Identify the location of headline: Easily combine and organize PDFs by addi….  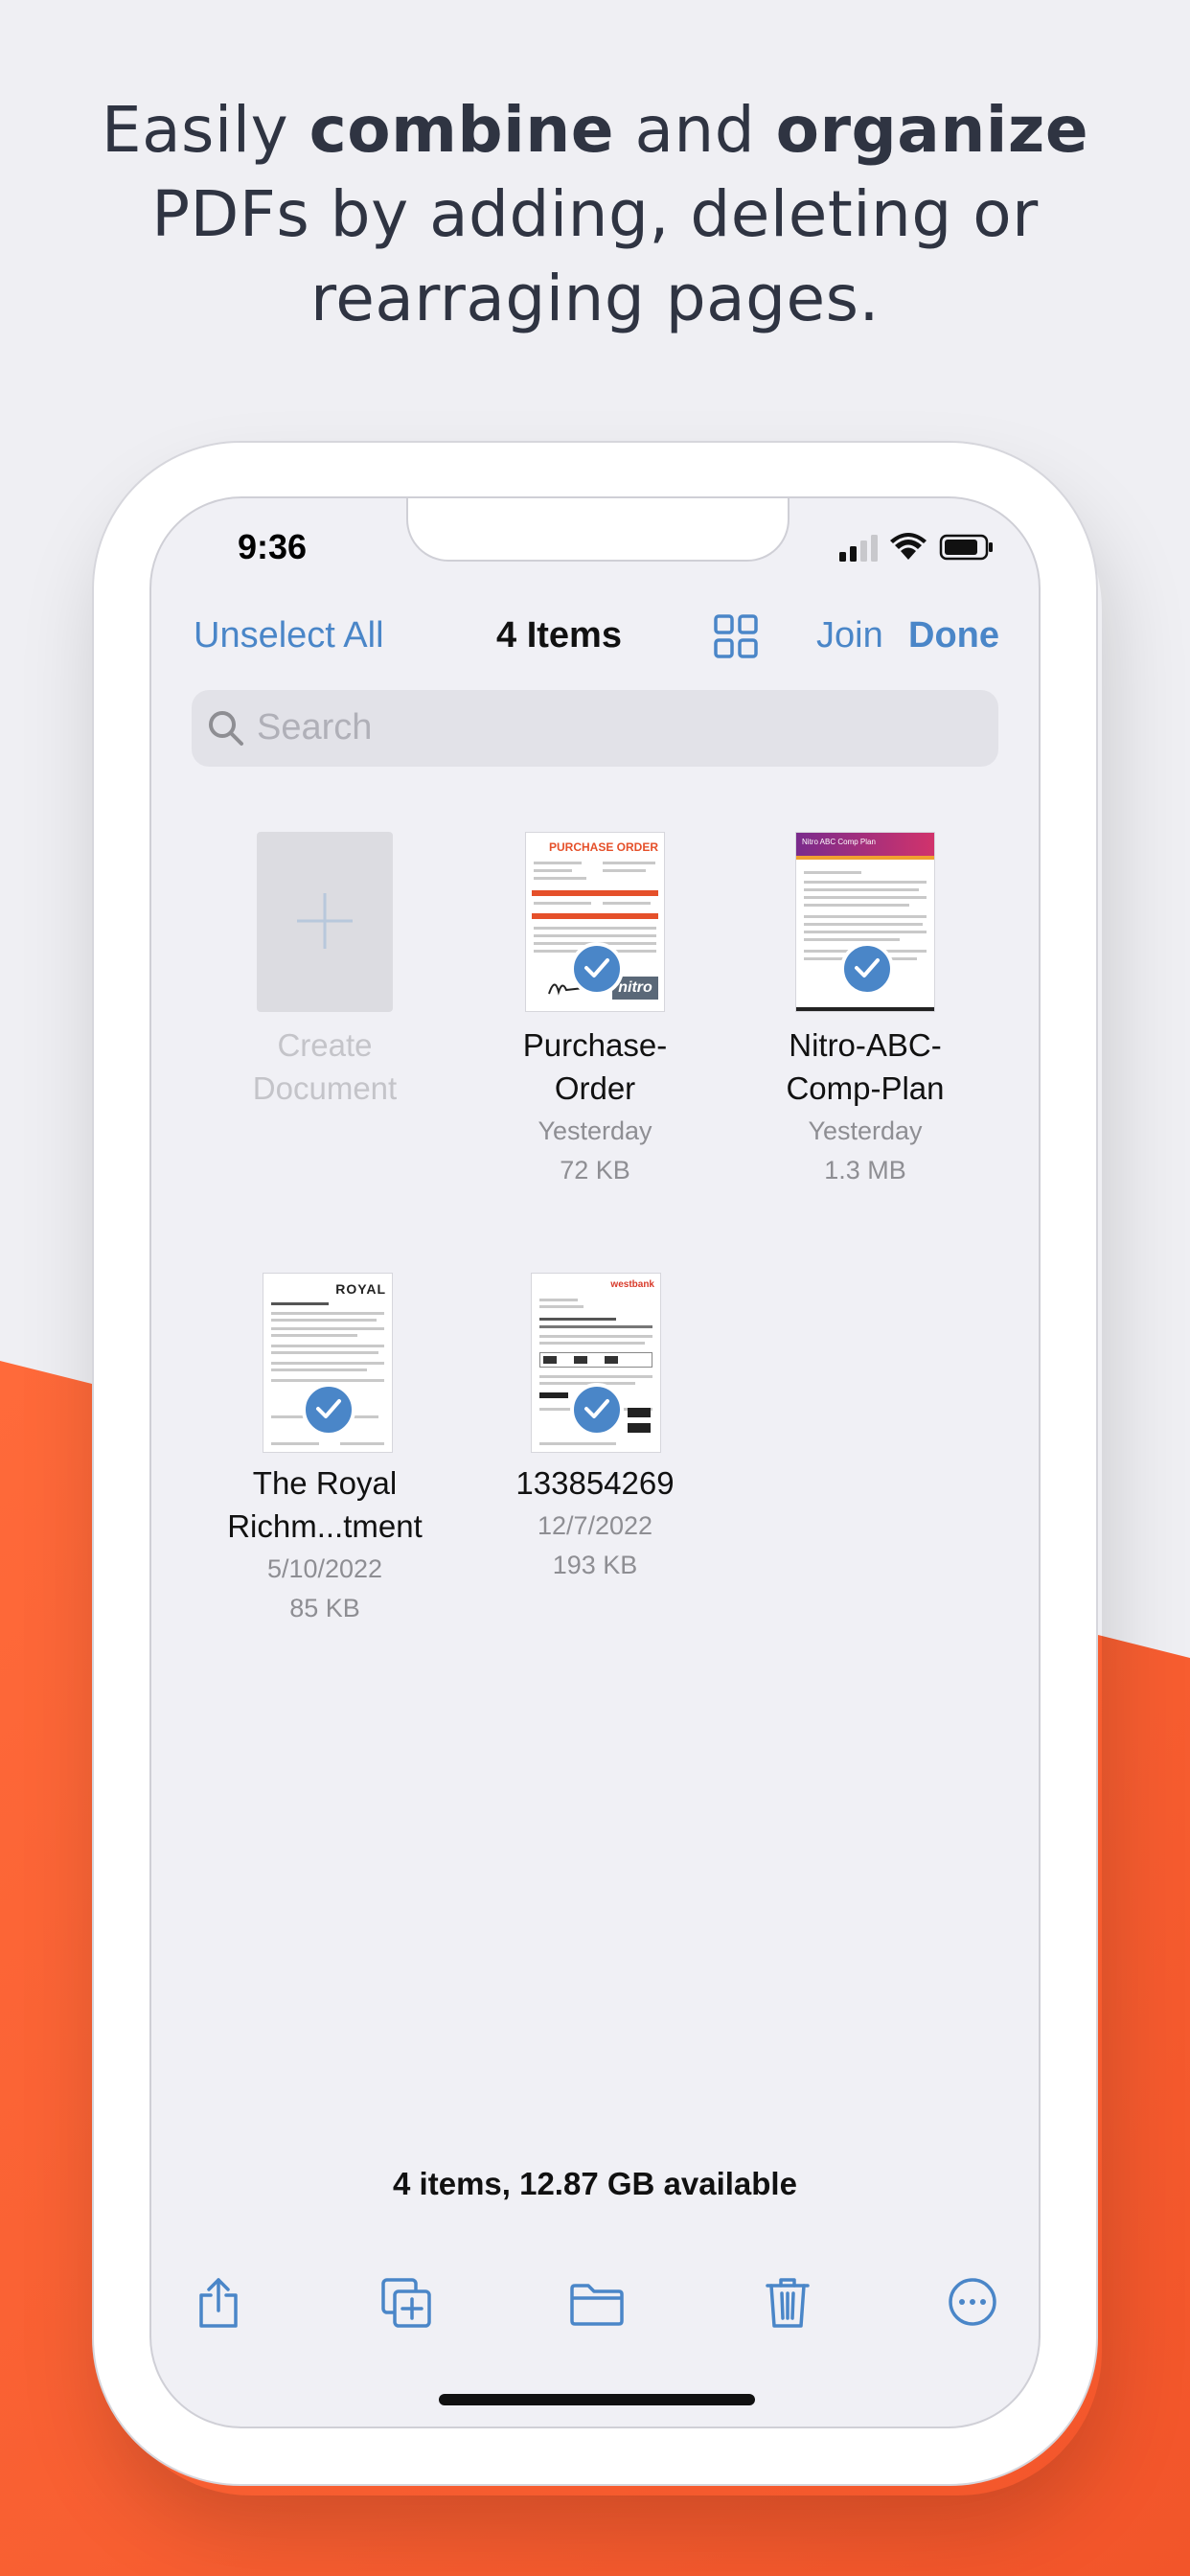
(595, 214).